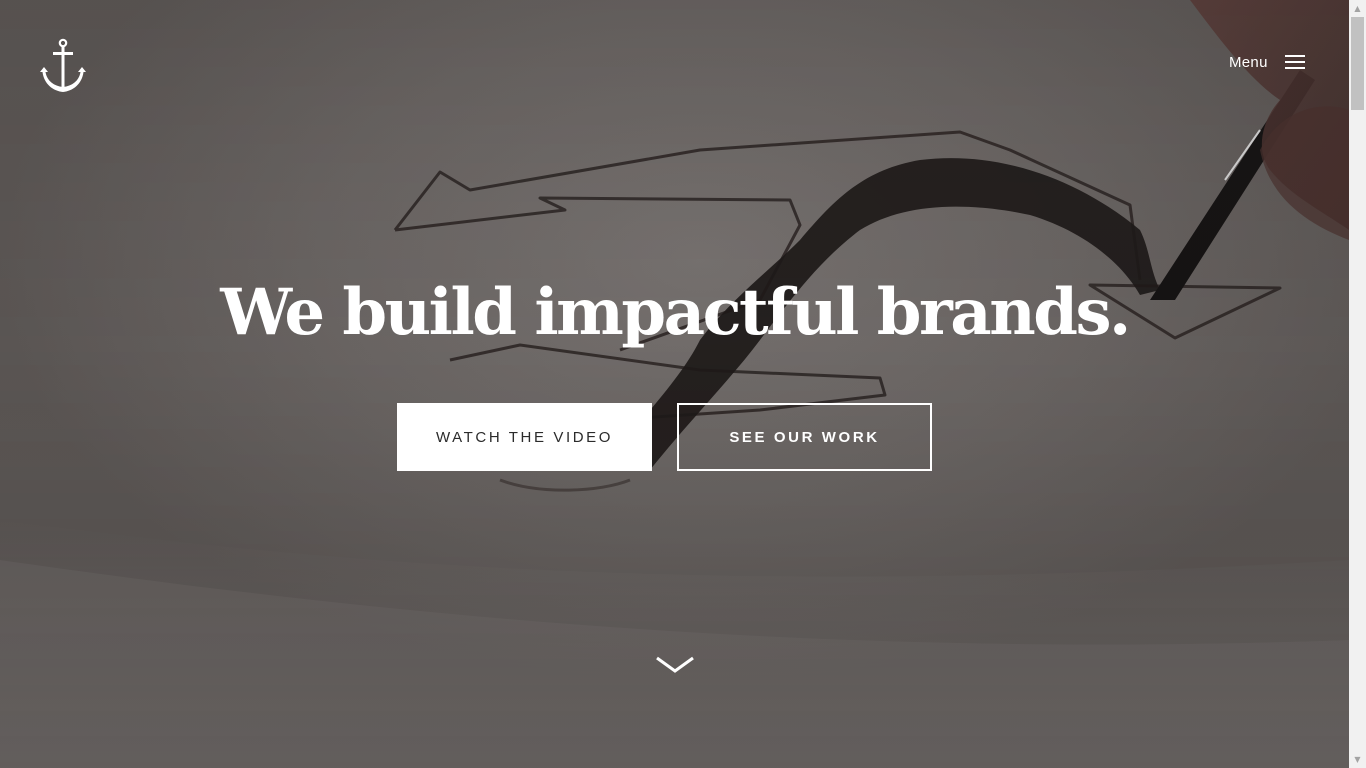 Image resolution: width=1366 pixels, height=768 pixels. What do you see at coordinates (63, 66) in the screenshot?
I see `anchor-icon` at bounding box center [63, 66].